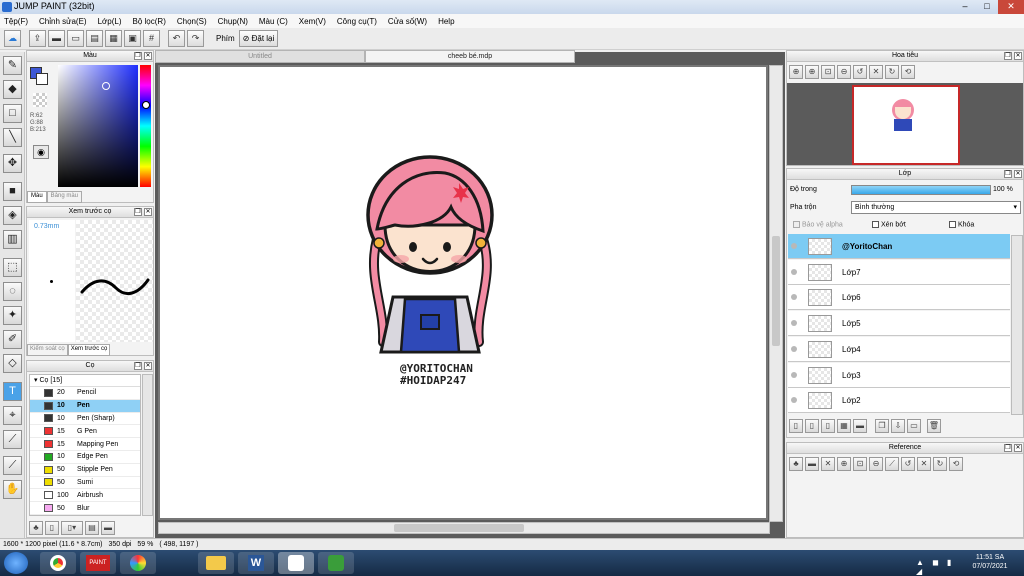  I want to click on tab-brush-control: Kiểm soát cọ, so click(47, 350).